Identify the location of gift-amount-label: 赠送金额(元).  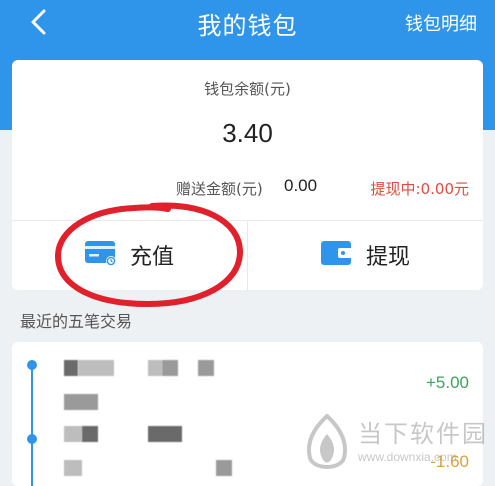
(219, 189).